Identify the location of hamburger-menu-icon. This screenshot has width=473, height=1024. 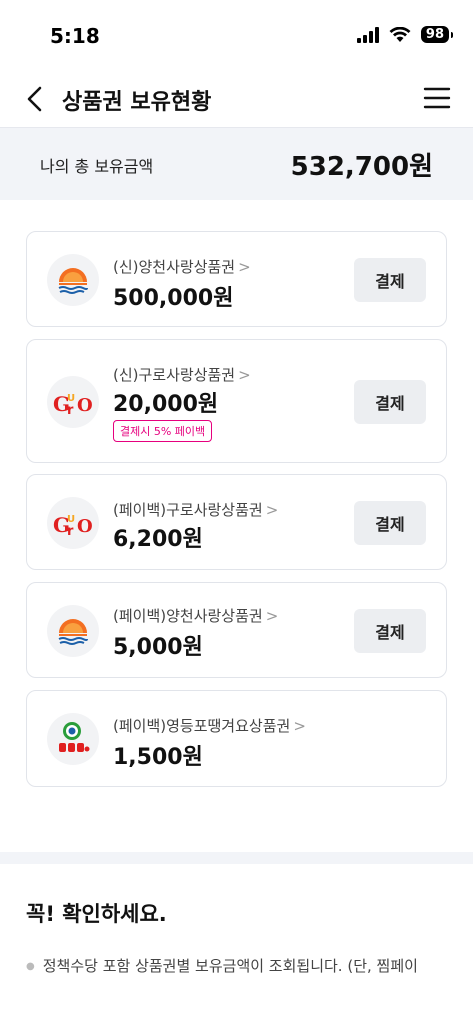
(437, 98).